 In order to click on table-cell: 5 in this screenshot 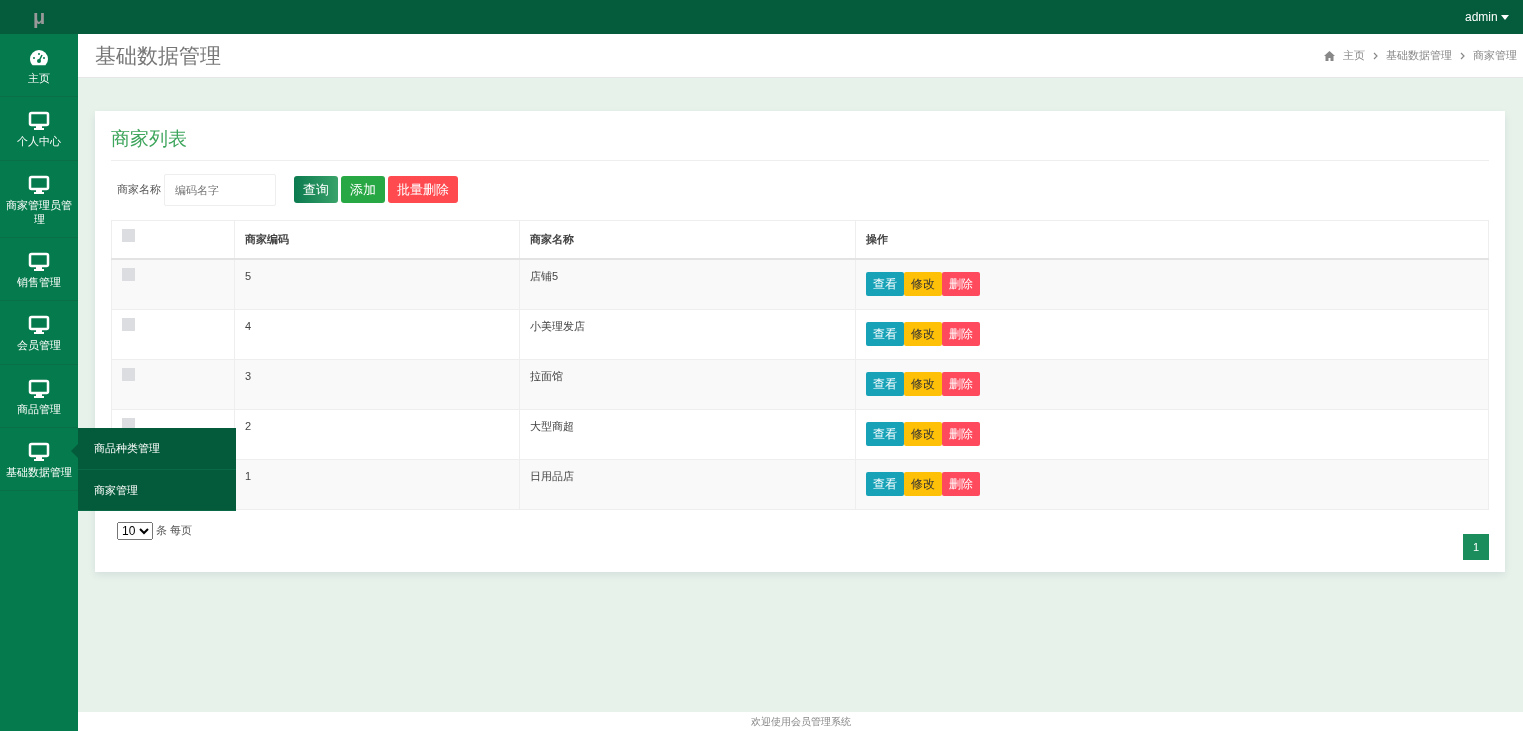, I will do `click(377, 284)`.